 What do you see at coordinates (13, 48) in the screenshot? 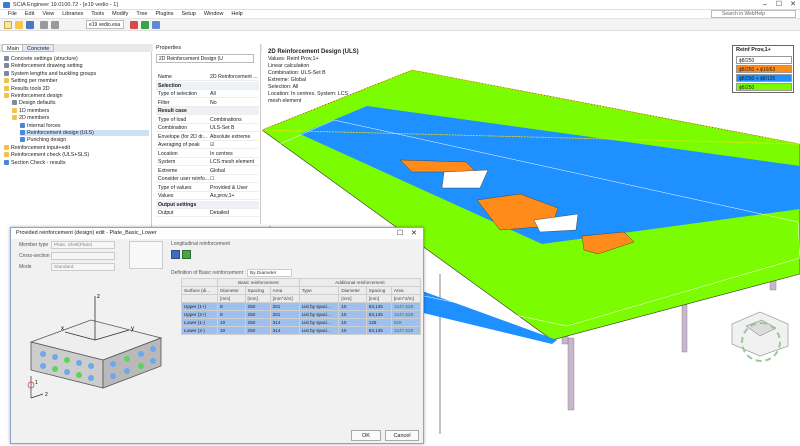
I see `tab-main: Main` at bounding box center [13, 48].